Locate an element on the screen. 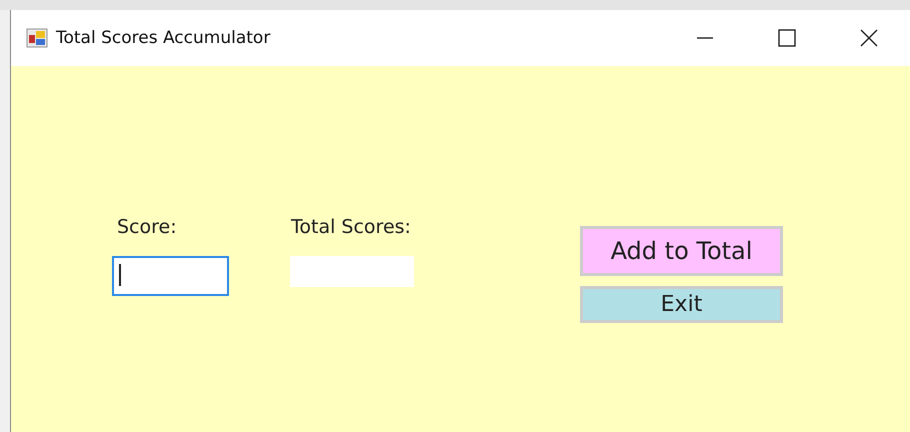  close-icon is located at coordinates (869, 38).